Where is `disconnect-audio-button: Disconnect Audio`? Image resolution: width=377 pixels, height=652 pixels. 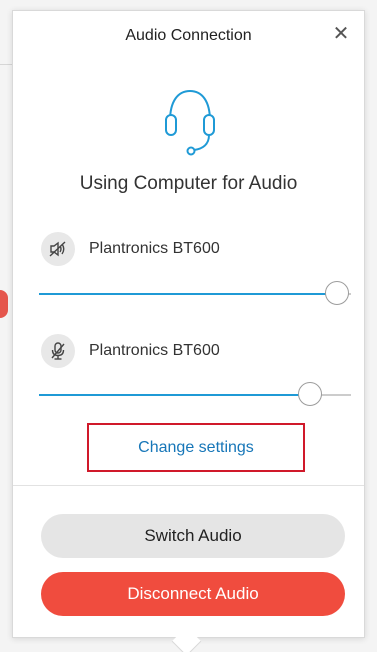
disconnect-audio-button: Disconnect Audio is located at coordinates (193, 594).